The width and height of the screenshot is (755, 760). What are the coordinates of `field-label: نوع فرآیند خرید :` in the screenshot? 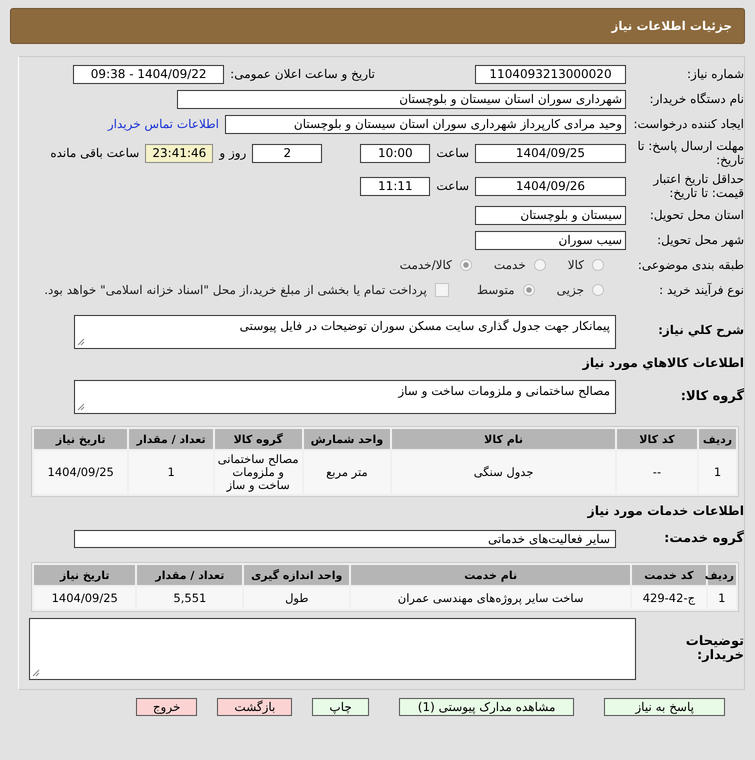 It's located at (701, 290).